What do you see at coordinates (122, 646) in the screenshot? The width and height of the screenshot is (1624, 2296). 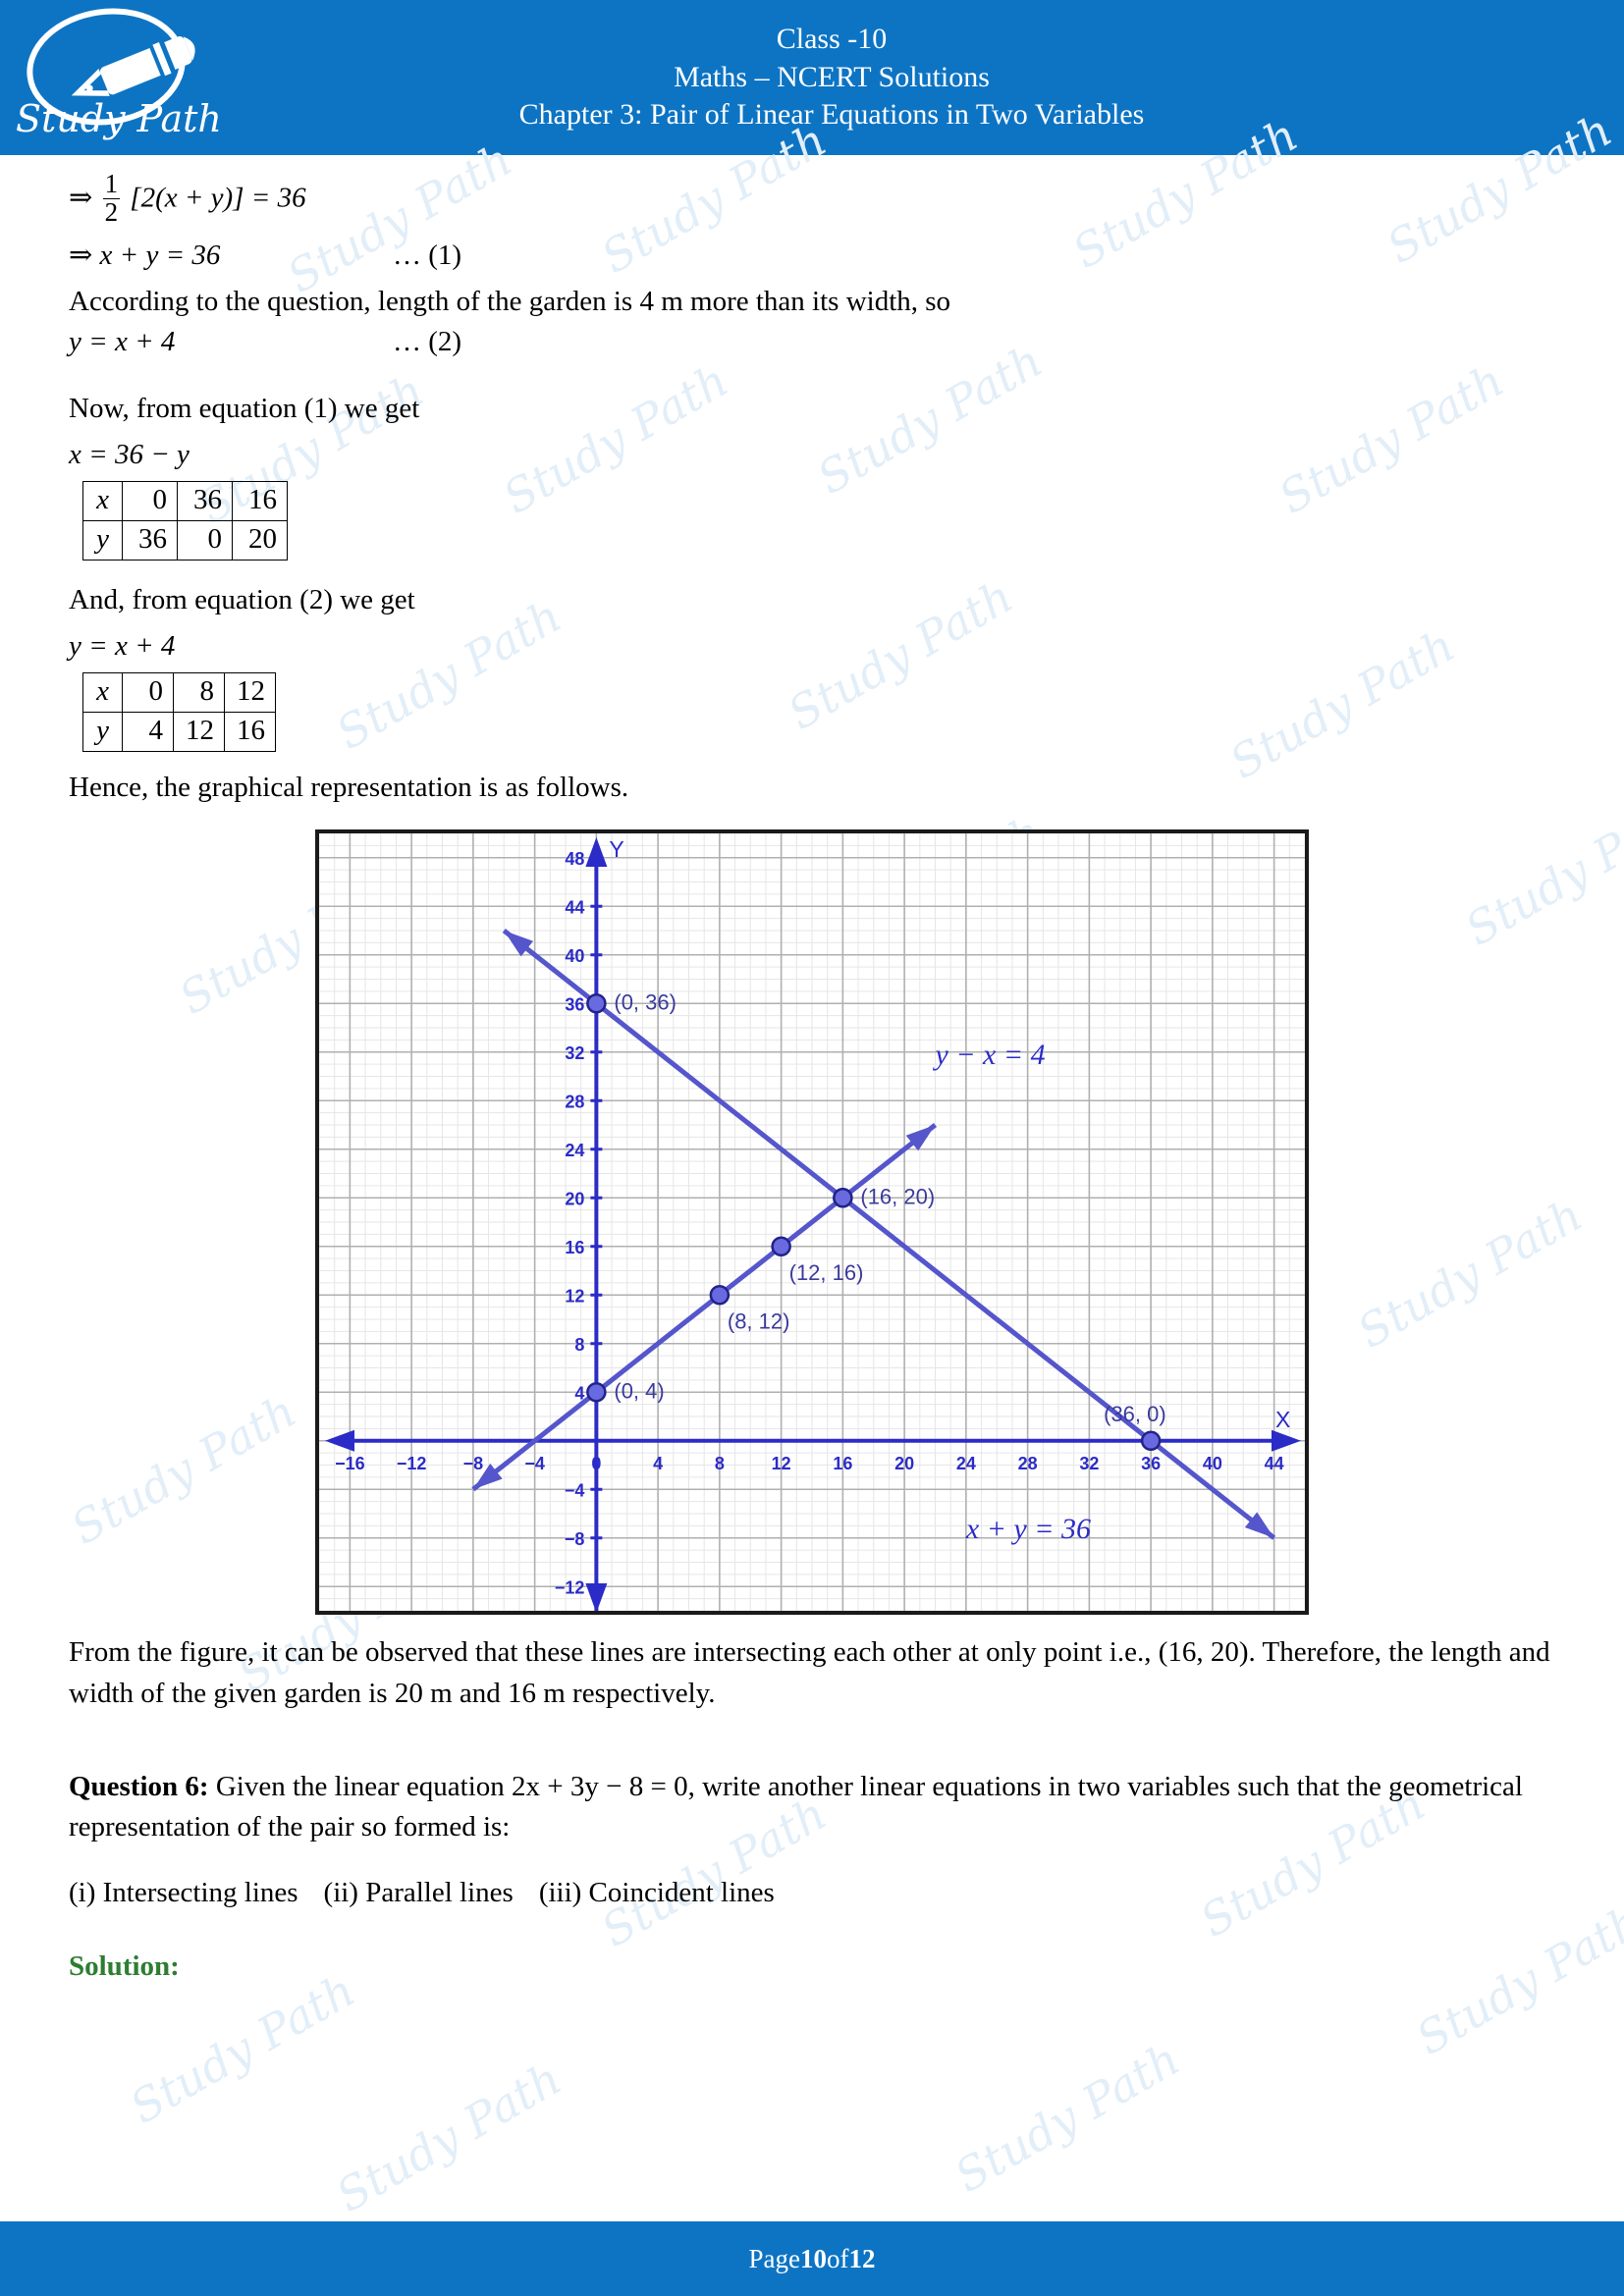 I see `expression-y: y = x + 4` at bounding box center [122, 646].